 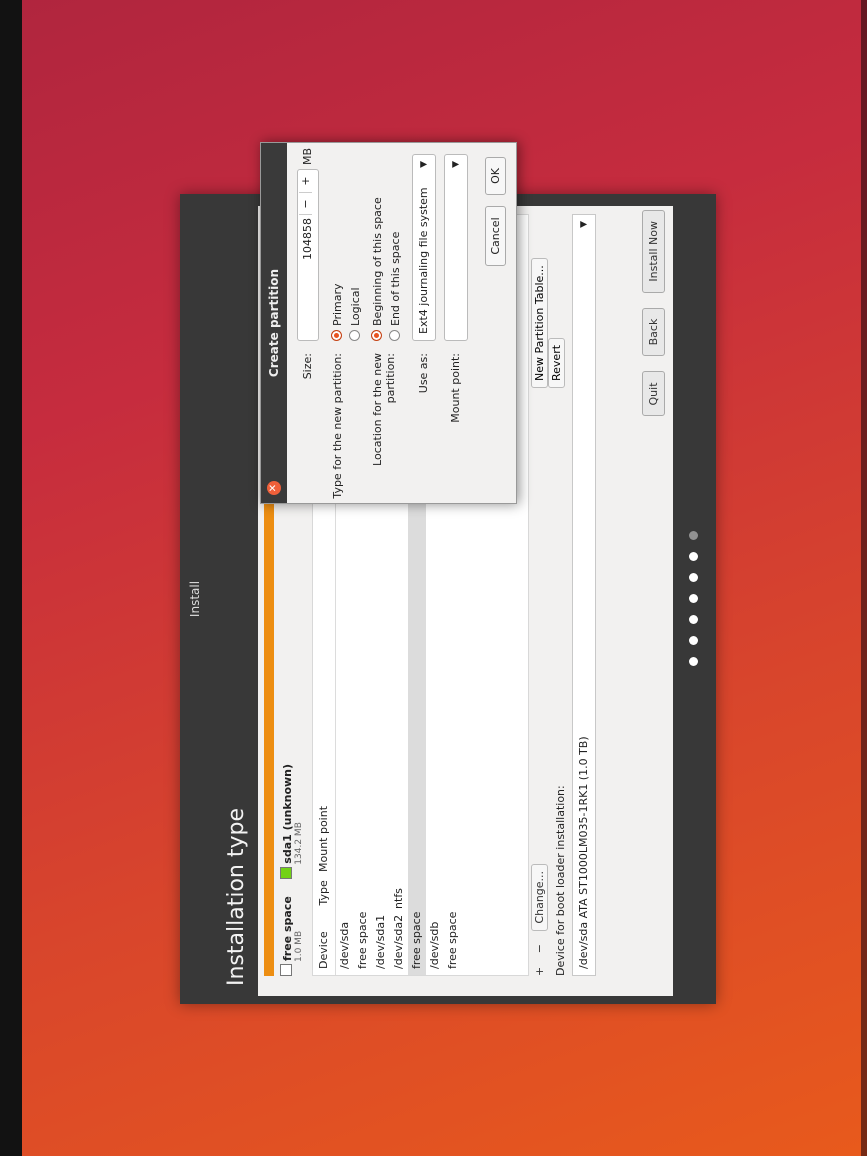 I want to click on increment-button: +, so click(x=305, y=181).